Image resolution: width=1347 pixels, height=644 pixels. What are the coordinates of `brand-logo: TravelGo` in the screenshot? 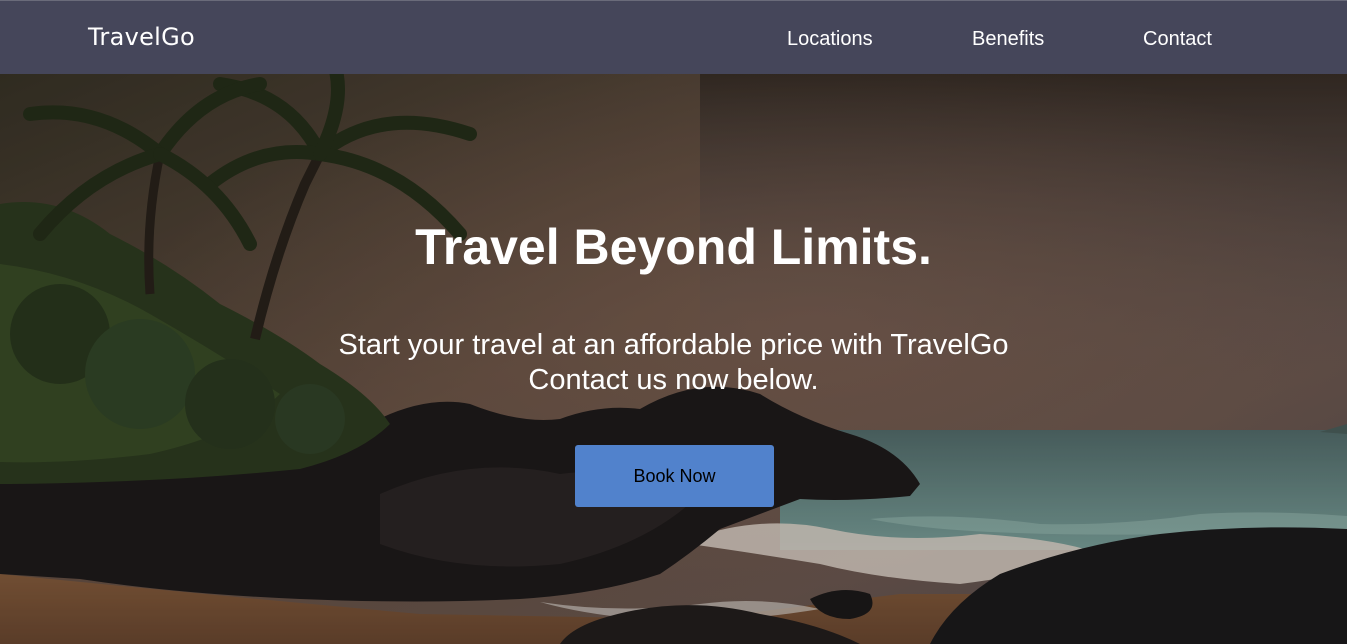 It's located at (141, 37).